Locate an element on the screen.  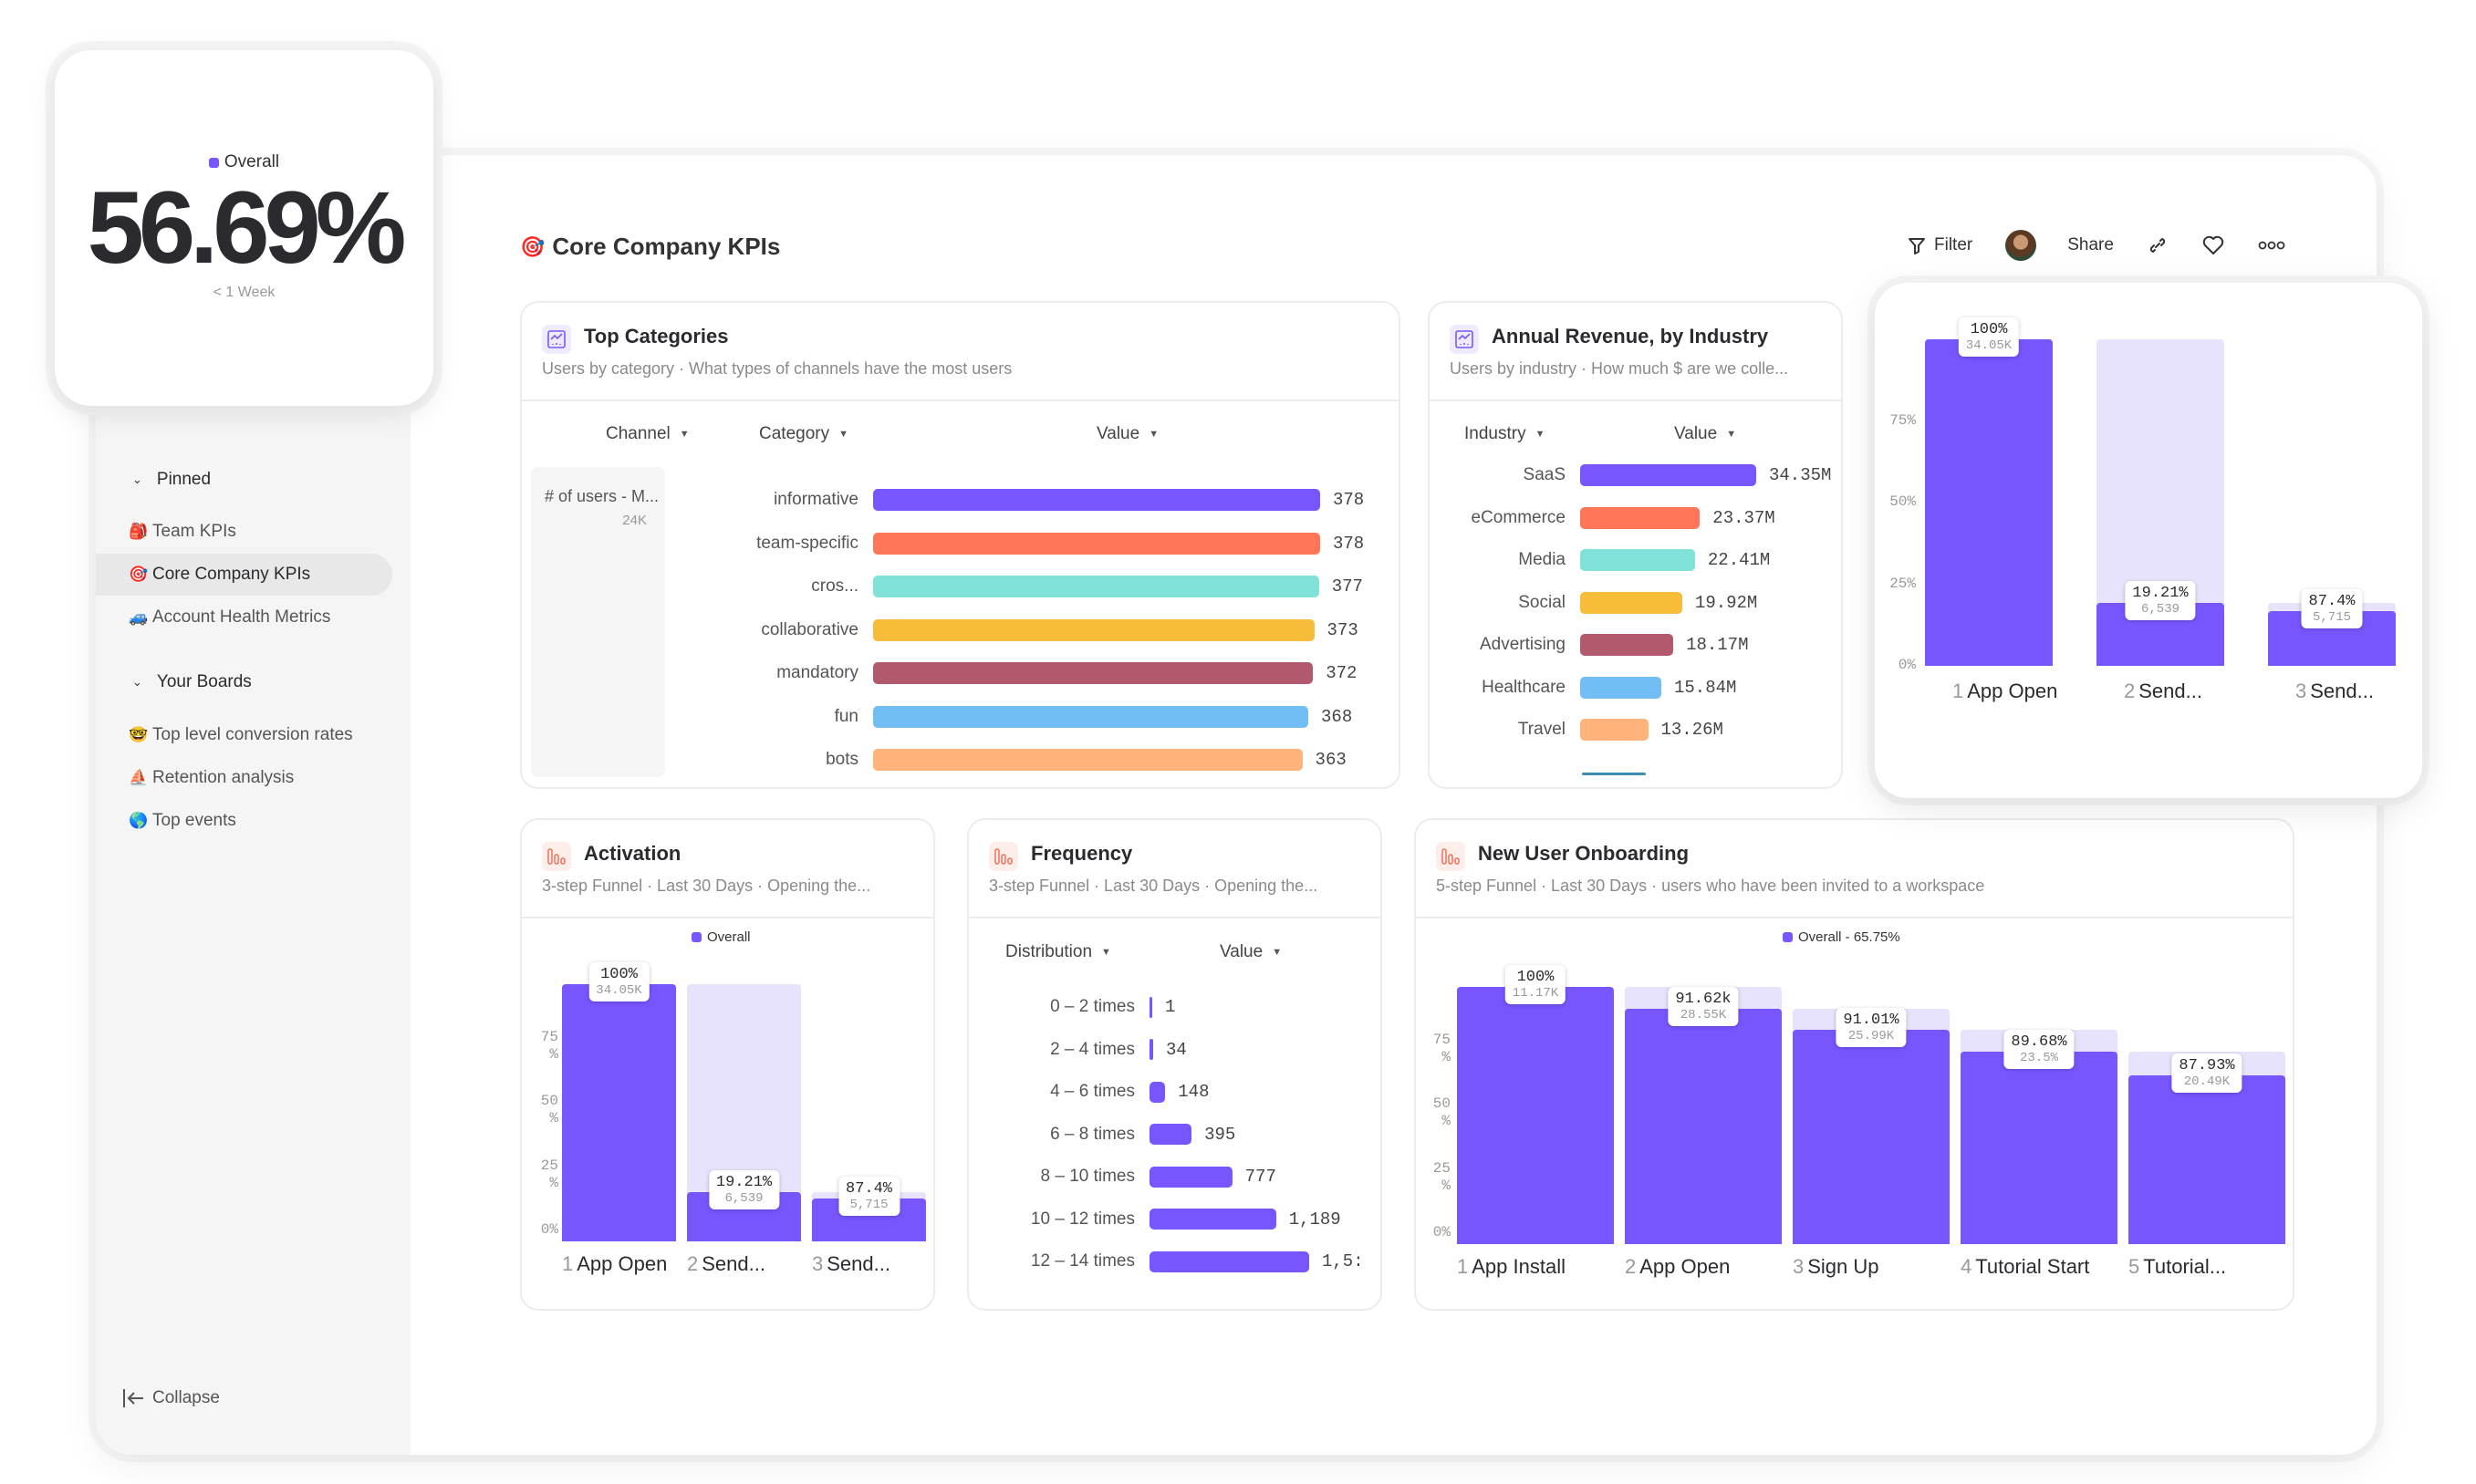
card-title: Frequency is located at coordinates (1082, 854).